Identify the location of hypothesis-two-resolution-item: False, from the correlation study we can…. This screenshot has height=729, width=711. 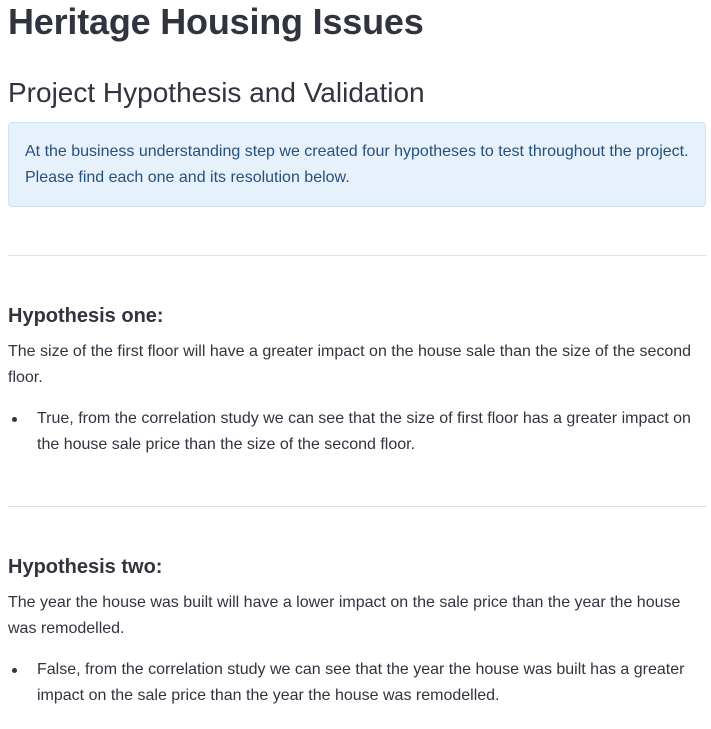
(357, 683).